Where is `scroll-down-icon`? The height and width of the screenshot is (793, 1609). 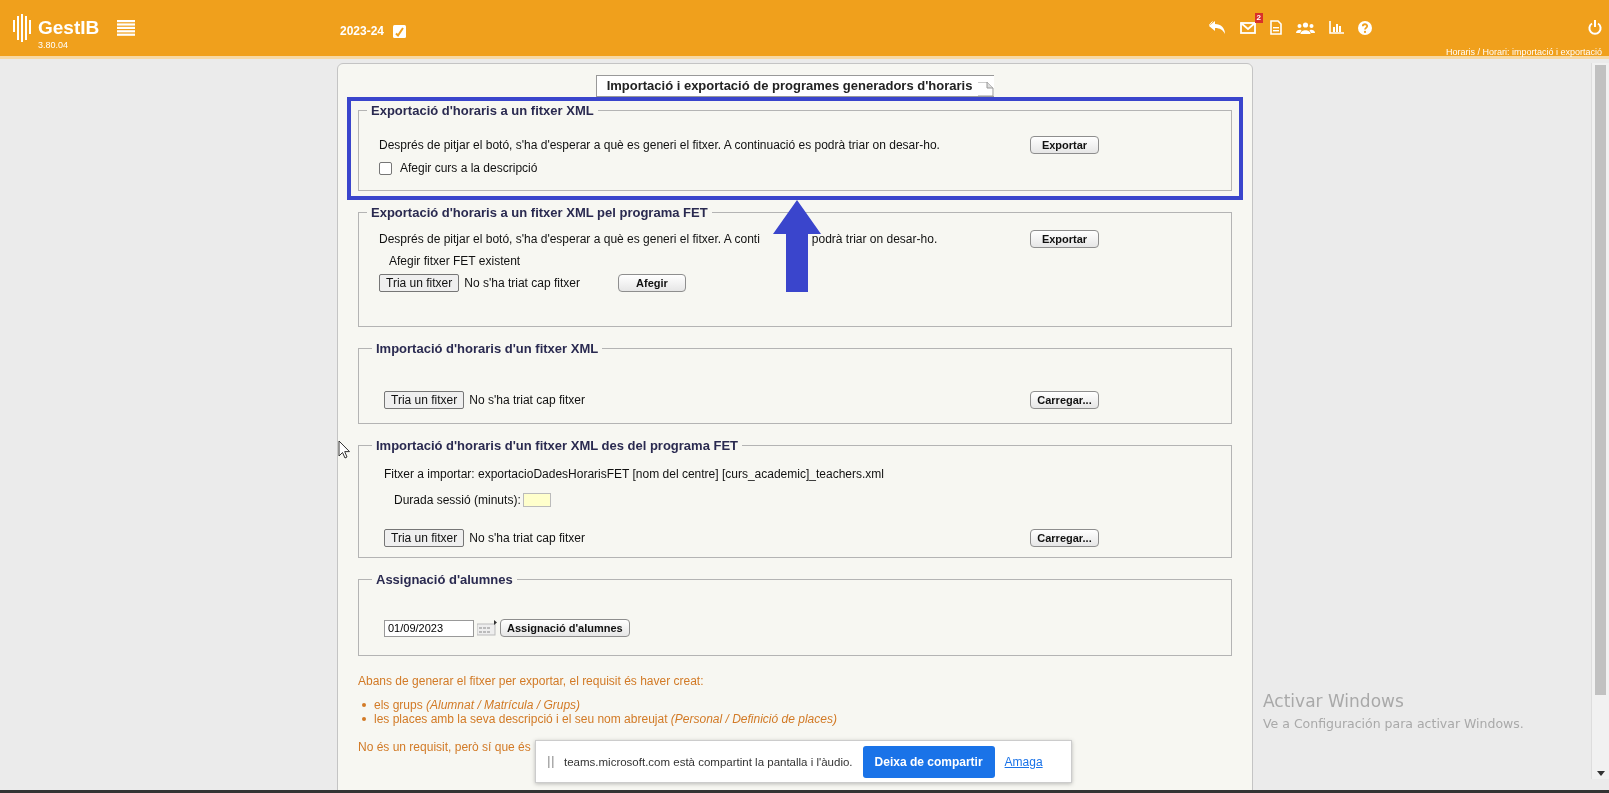
scroll-down-icon is located at coordinates (1601, 773).